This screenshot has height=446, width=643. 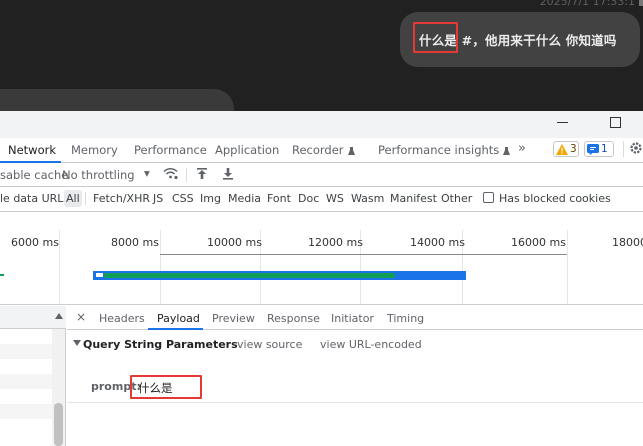 I want to click on tab-headers: Headers, so click(x=122, y=318).